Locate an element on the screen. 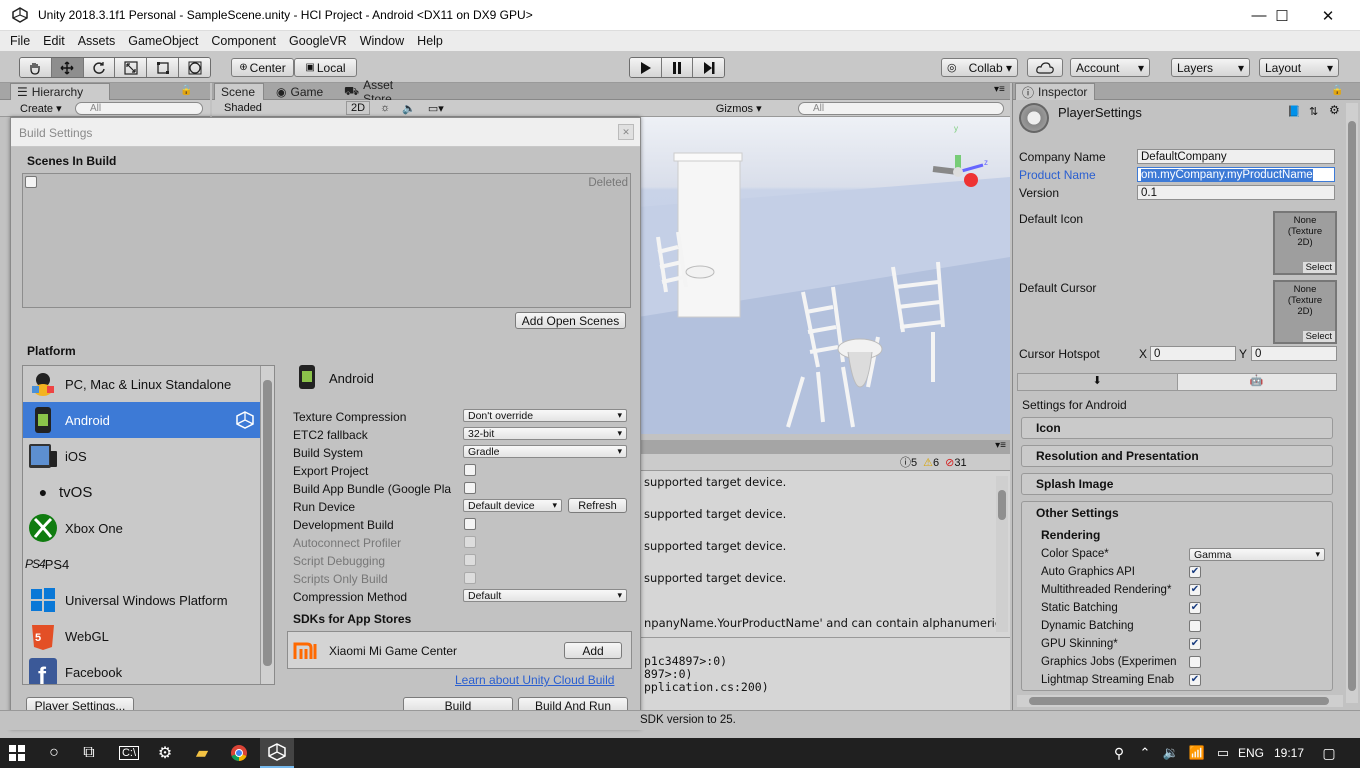 This screenshot has width=1360, height=768. close-button: ✕ is located at coordinates (1328, 15).